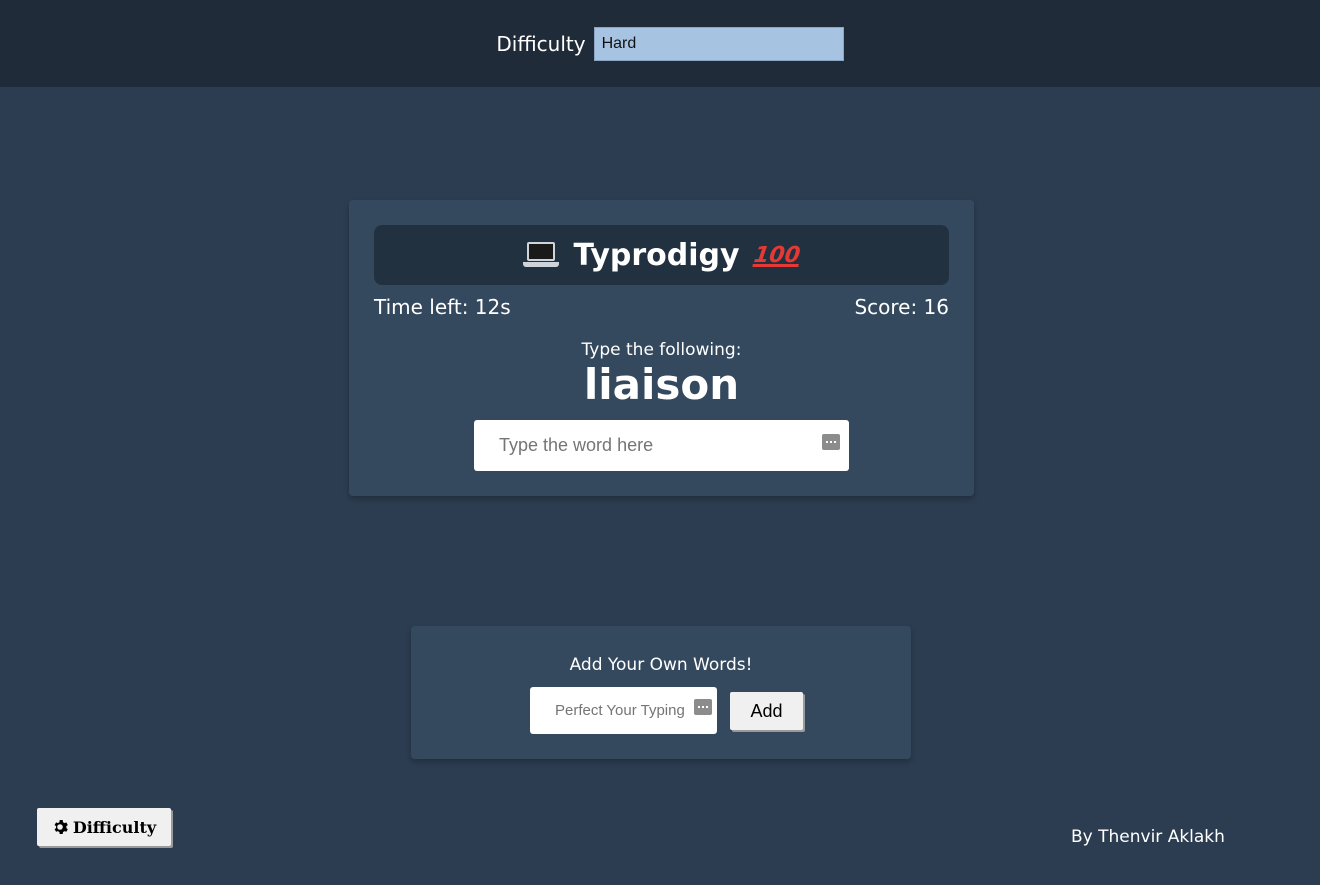 The width and height of the screenshot is (1320, 885). What do you see at coordinates (661, 445) in the screenshot?
I see `word-input: Type the word here` at bounding box center [661, 445].